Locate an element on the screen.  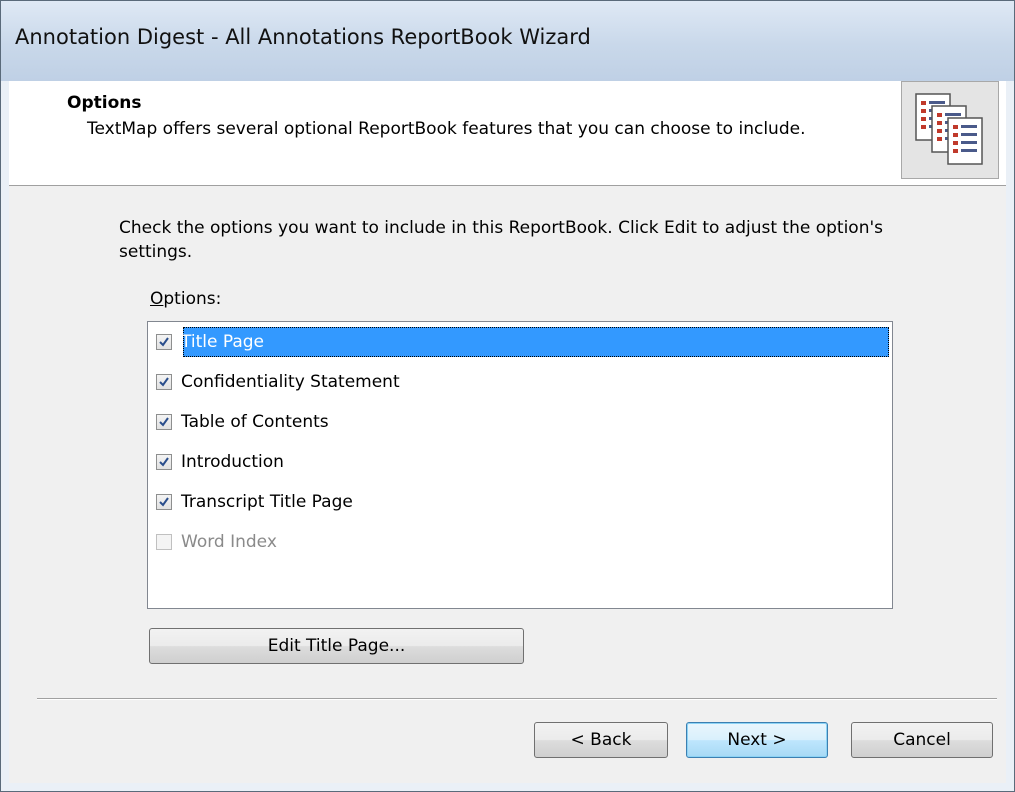
list-item-transcript-title-page: Transcript Title Page is located at coordinates (254, 502).